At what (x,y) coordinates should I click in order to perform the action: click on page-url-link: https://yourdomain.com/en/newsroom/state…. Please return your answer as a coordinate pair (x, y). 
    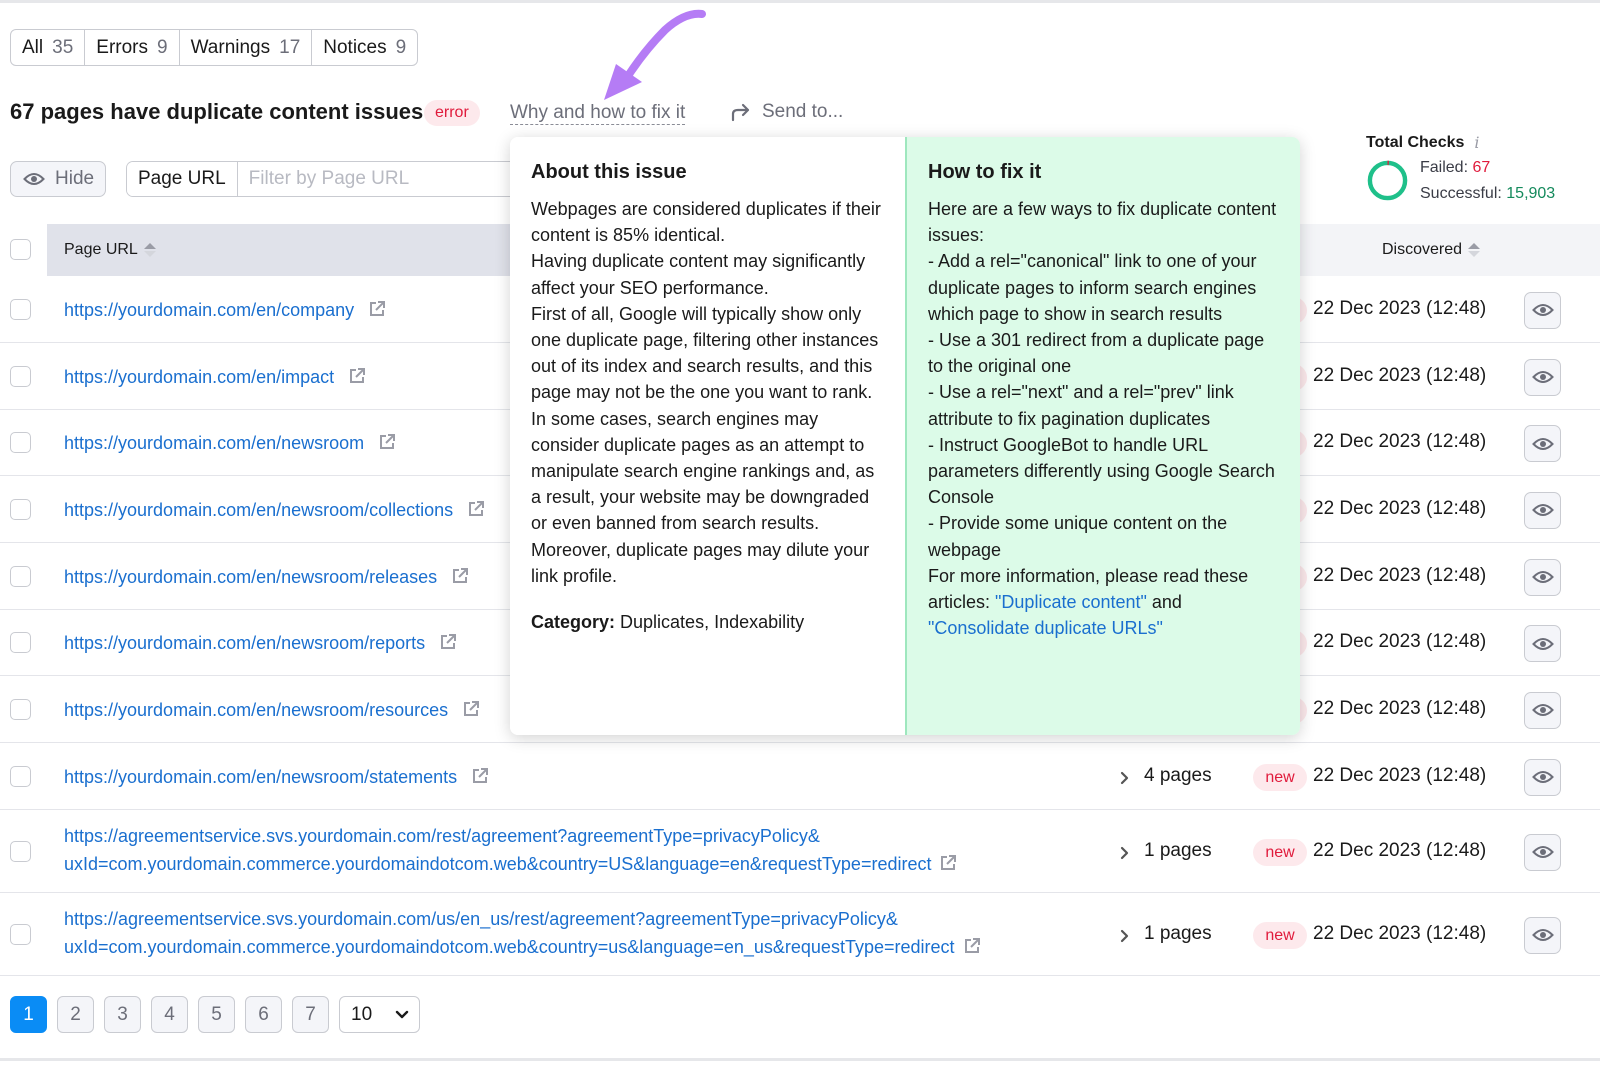
    Looking at the image, I should click on (276, 777).